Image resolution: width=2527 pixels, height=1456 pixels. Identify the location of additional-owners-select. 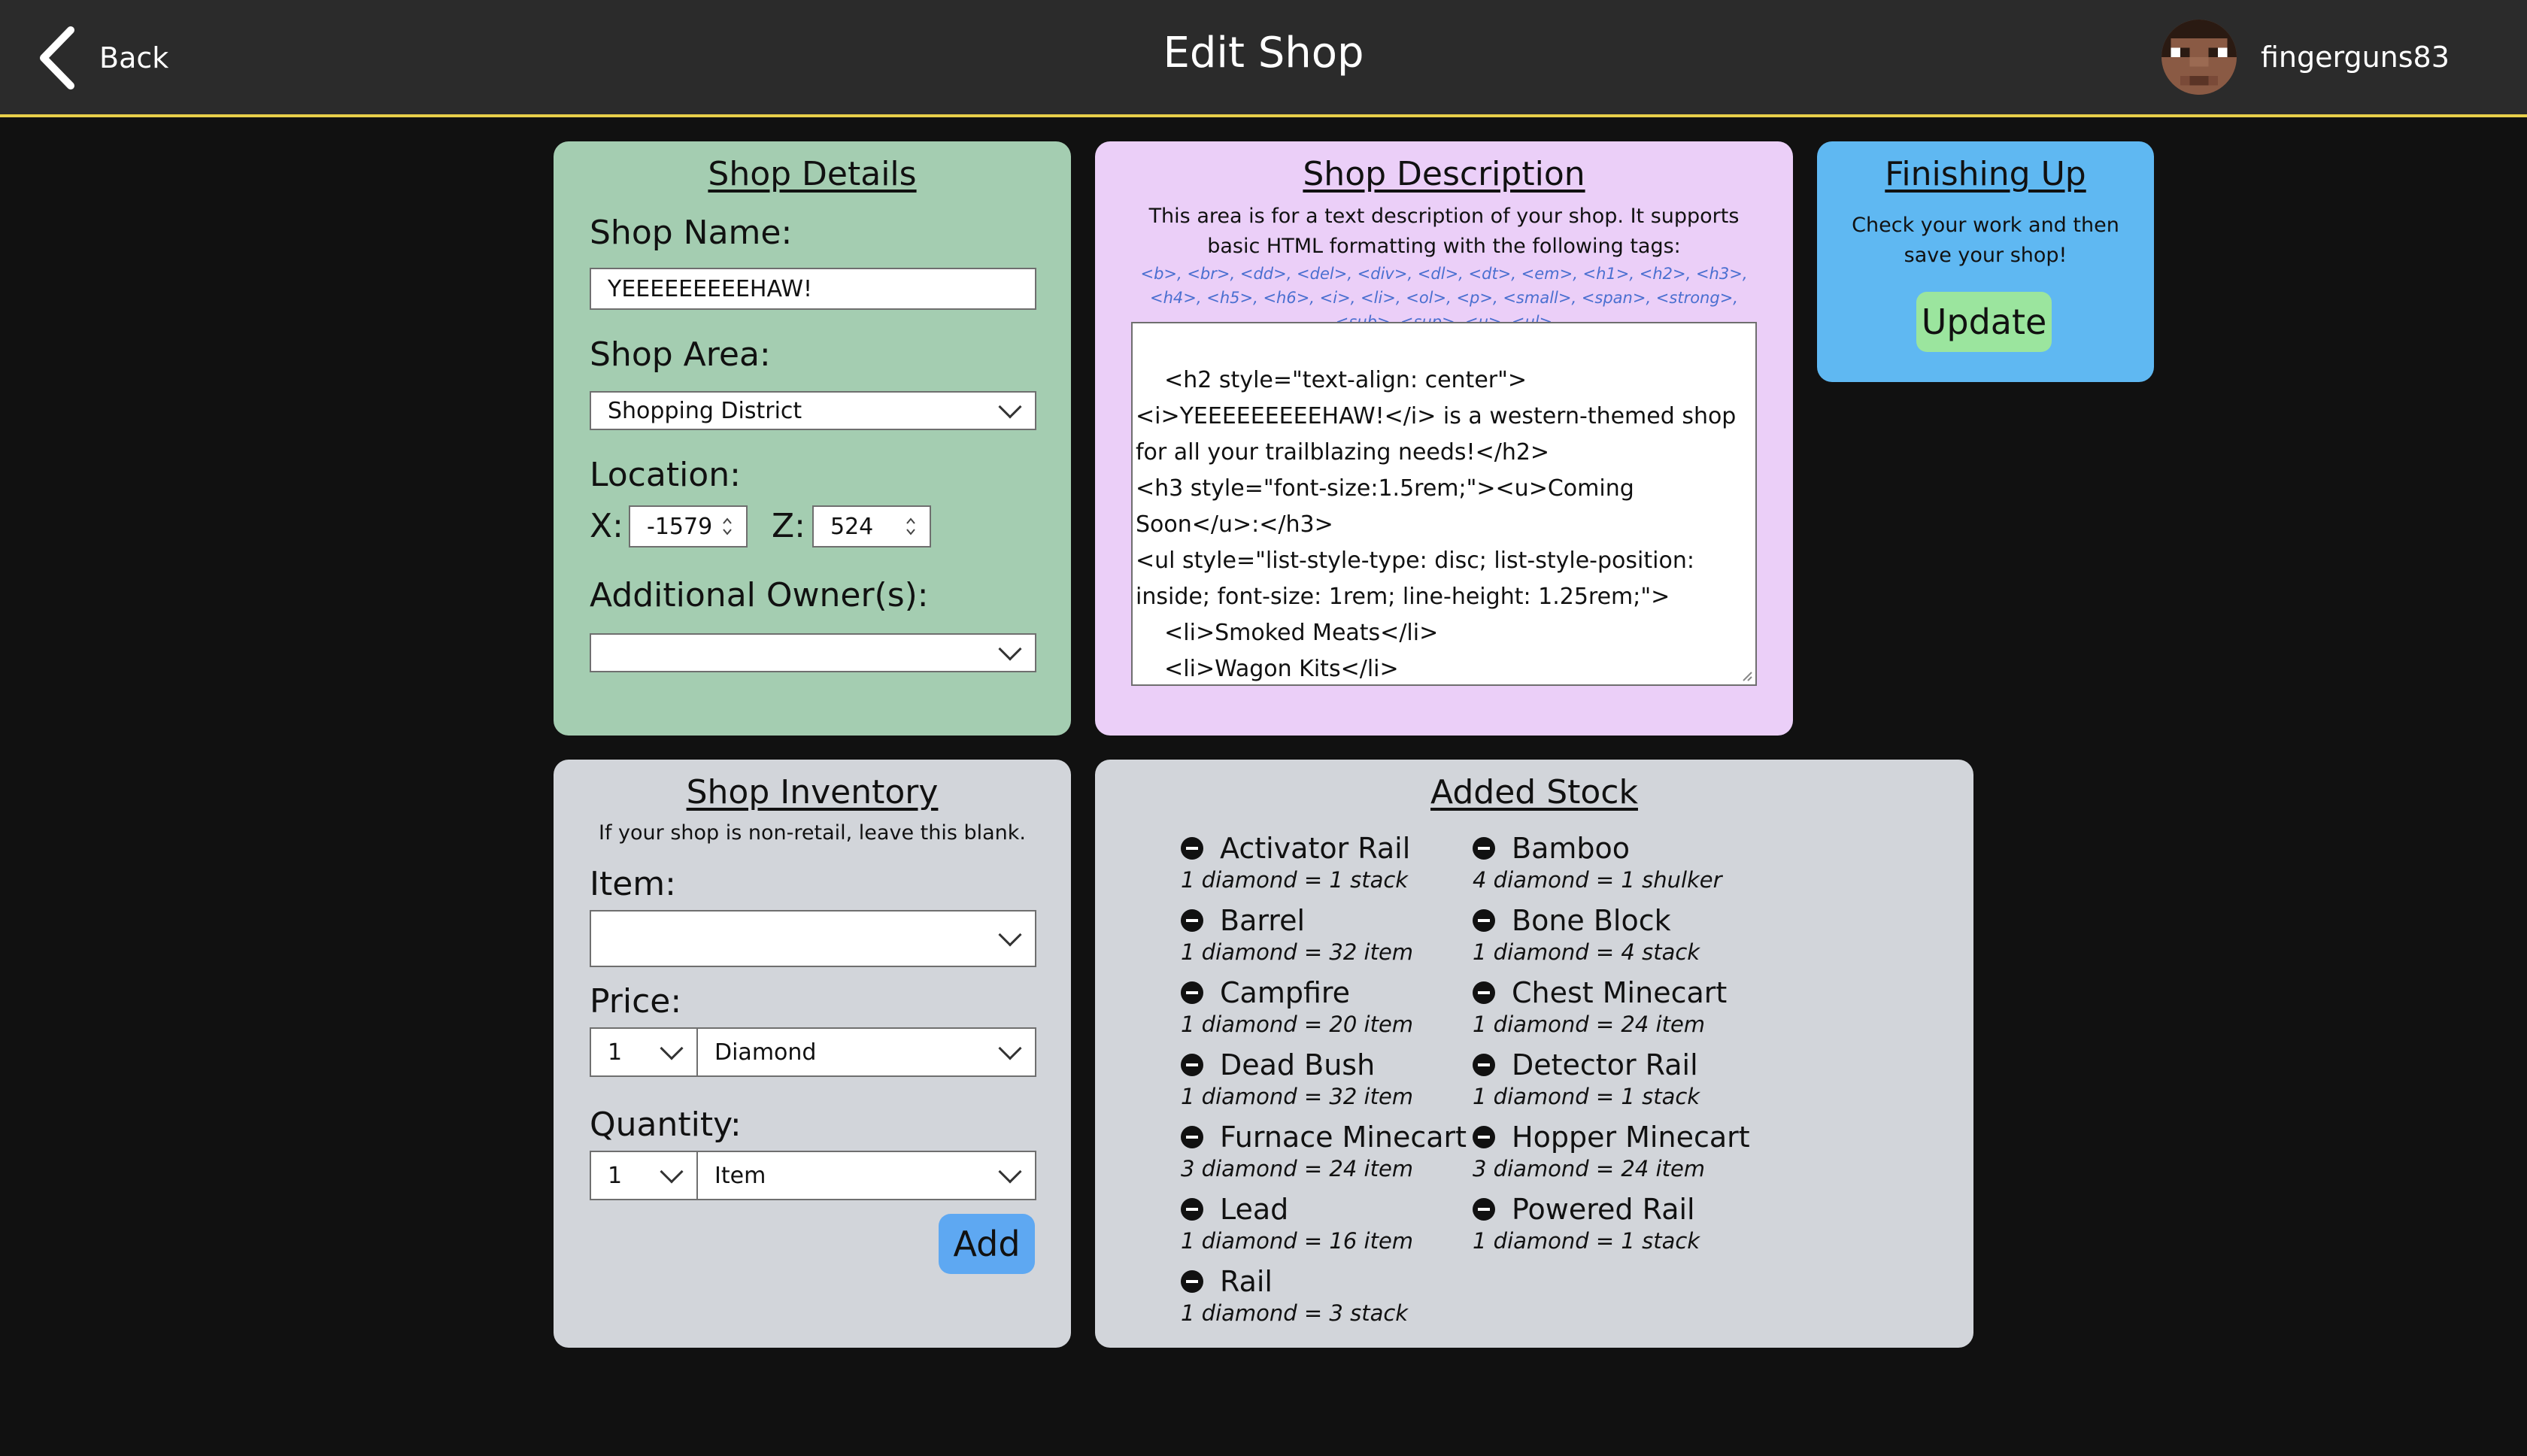
(813, 652).